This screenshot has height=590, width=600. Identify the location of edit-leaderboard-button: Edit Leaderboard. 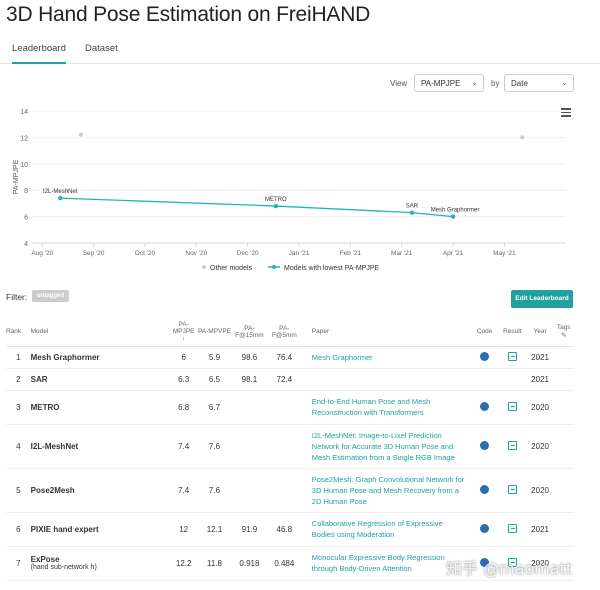
(542, 299).